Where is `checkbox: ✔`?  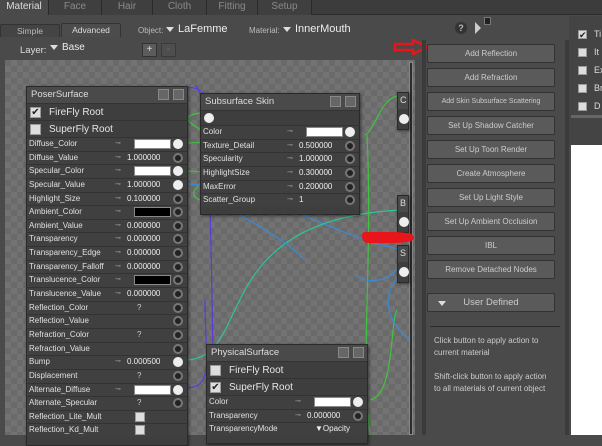
checkbox: ✔ is located at coordinates (35, 112).